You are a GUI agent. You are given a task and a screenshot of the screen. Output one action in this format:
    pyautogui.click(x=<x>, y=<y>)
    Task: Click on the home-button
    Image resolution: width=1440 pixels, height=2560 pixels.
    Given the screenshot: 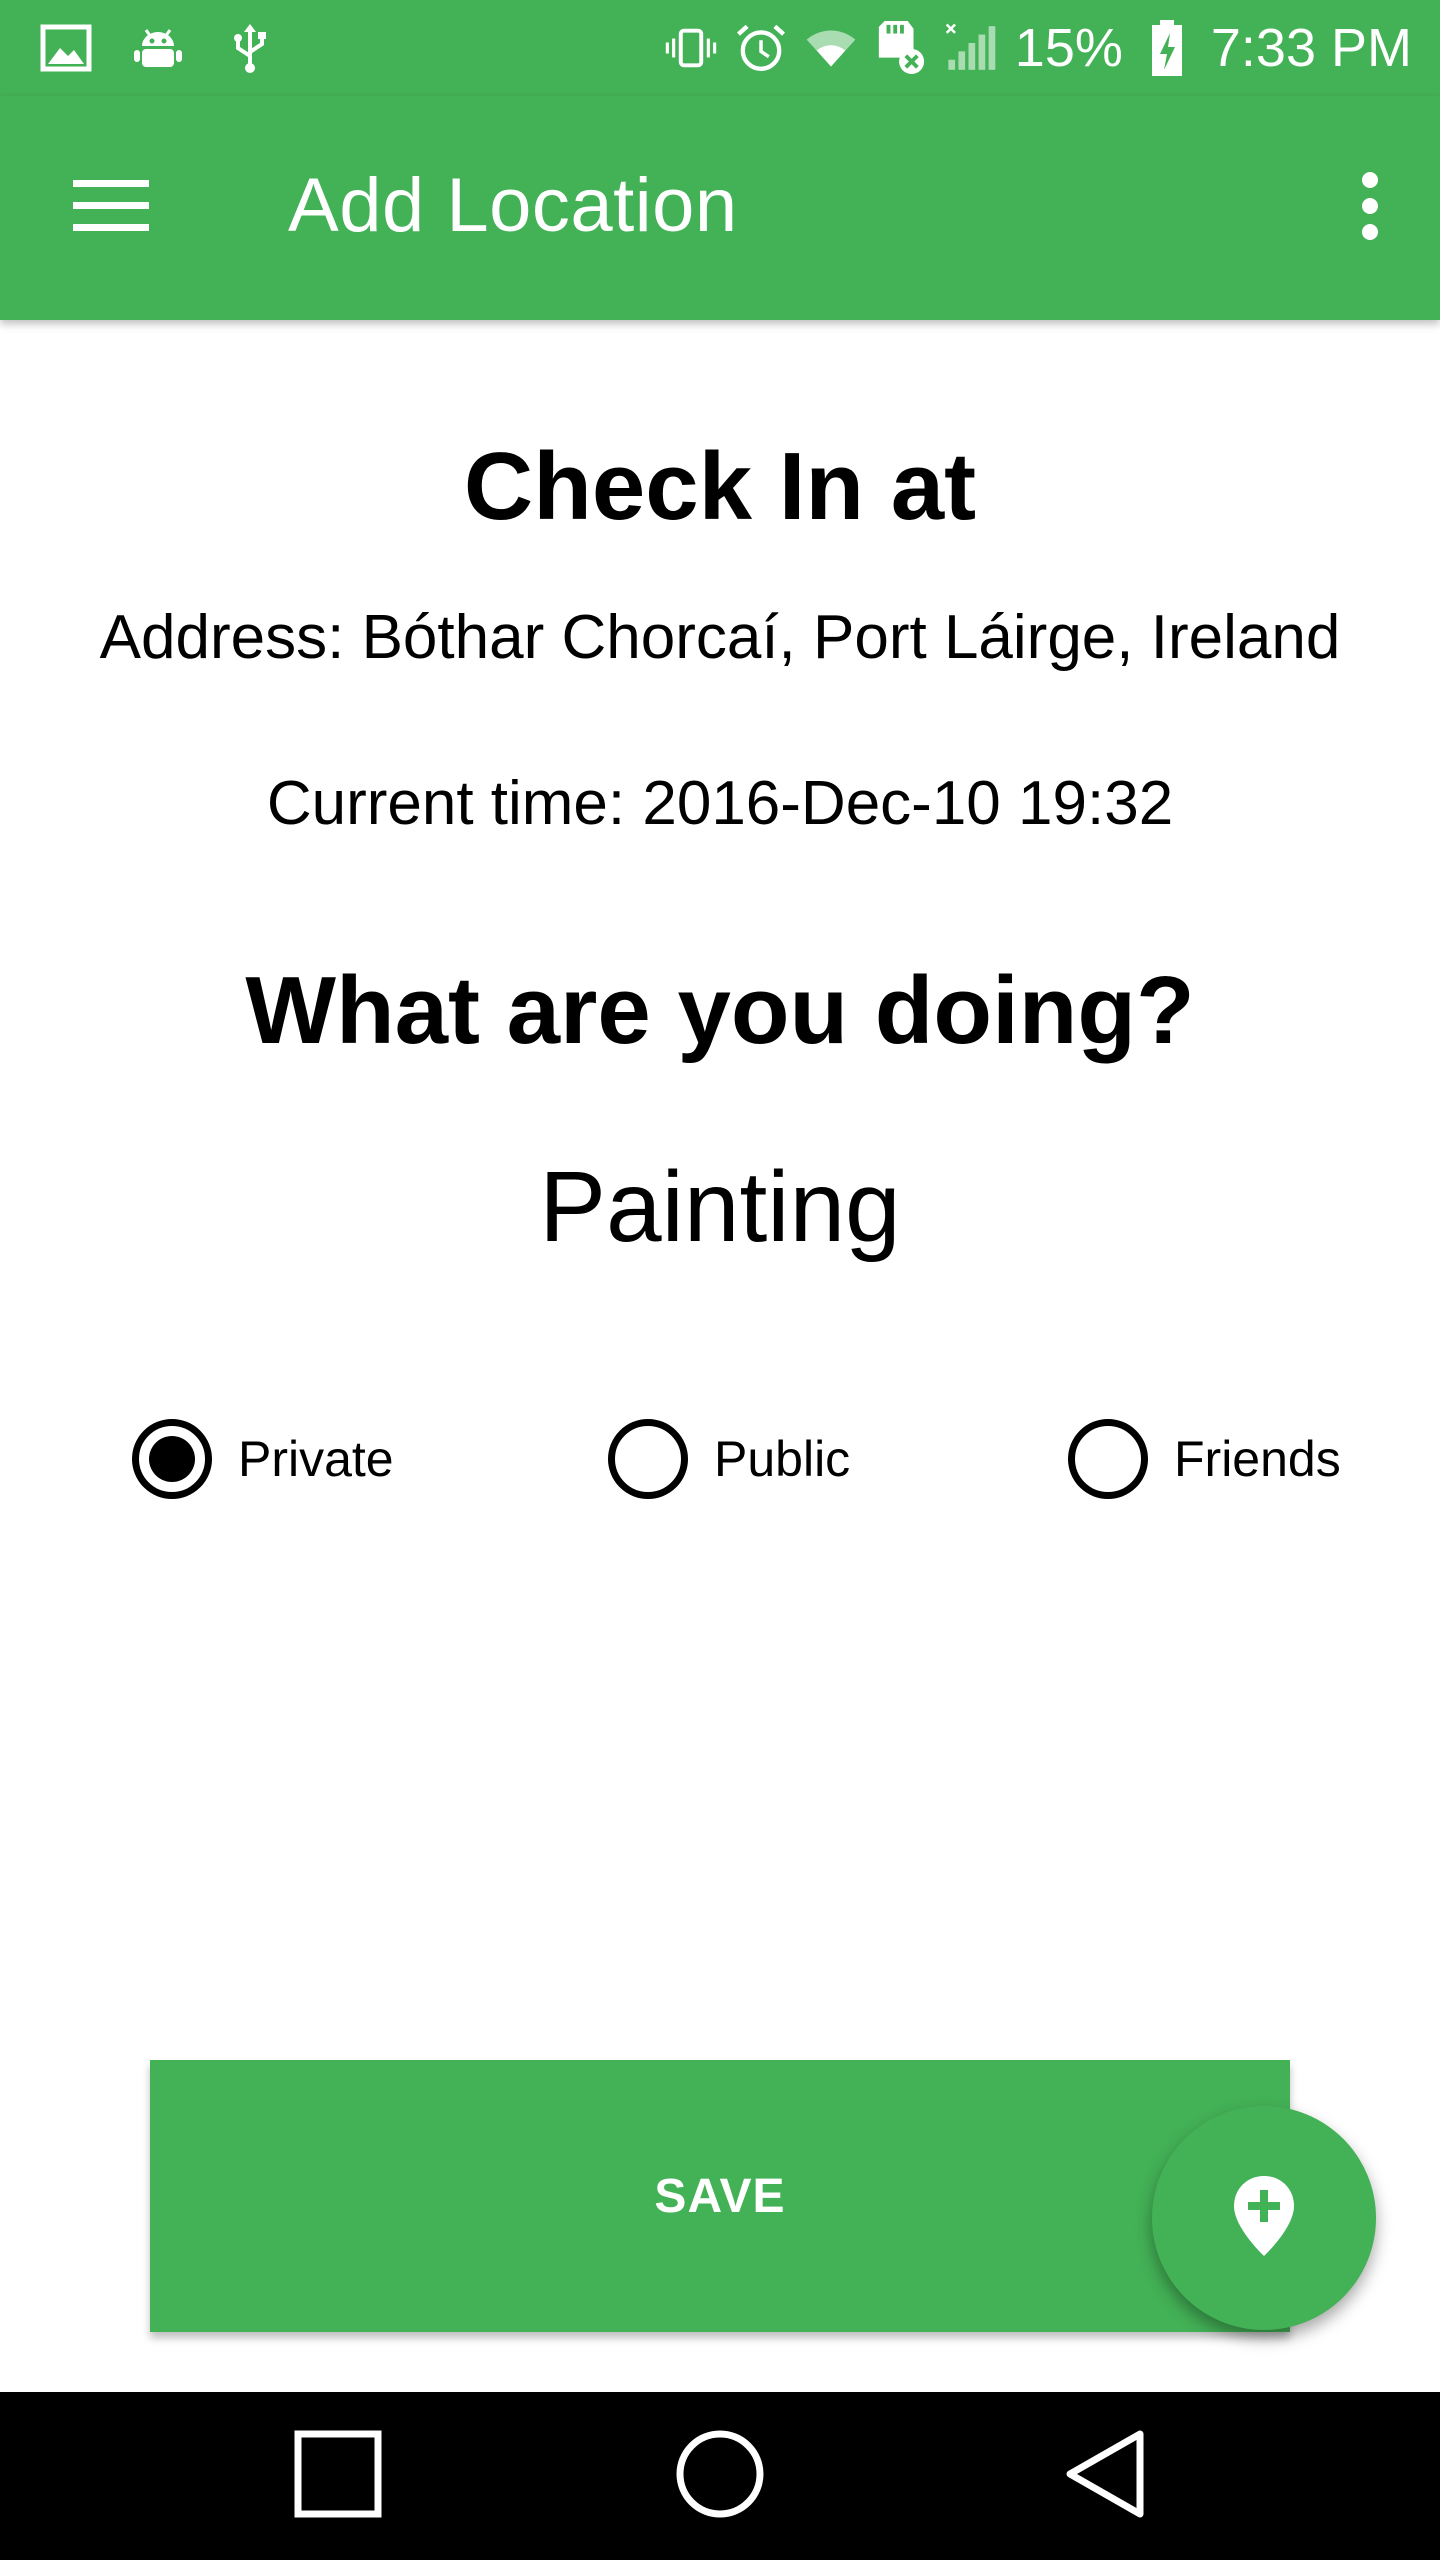 What is the action you would take?
    pyautogui.click(x=720, y=2476)
    